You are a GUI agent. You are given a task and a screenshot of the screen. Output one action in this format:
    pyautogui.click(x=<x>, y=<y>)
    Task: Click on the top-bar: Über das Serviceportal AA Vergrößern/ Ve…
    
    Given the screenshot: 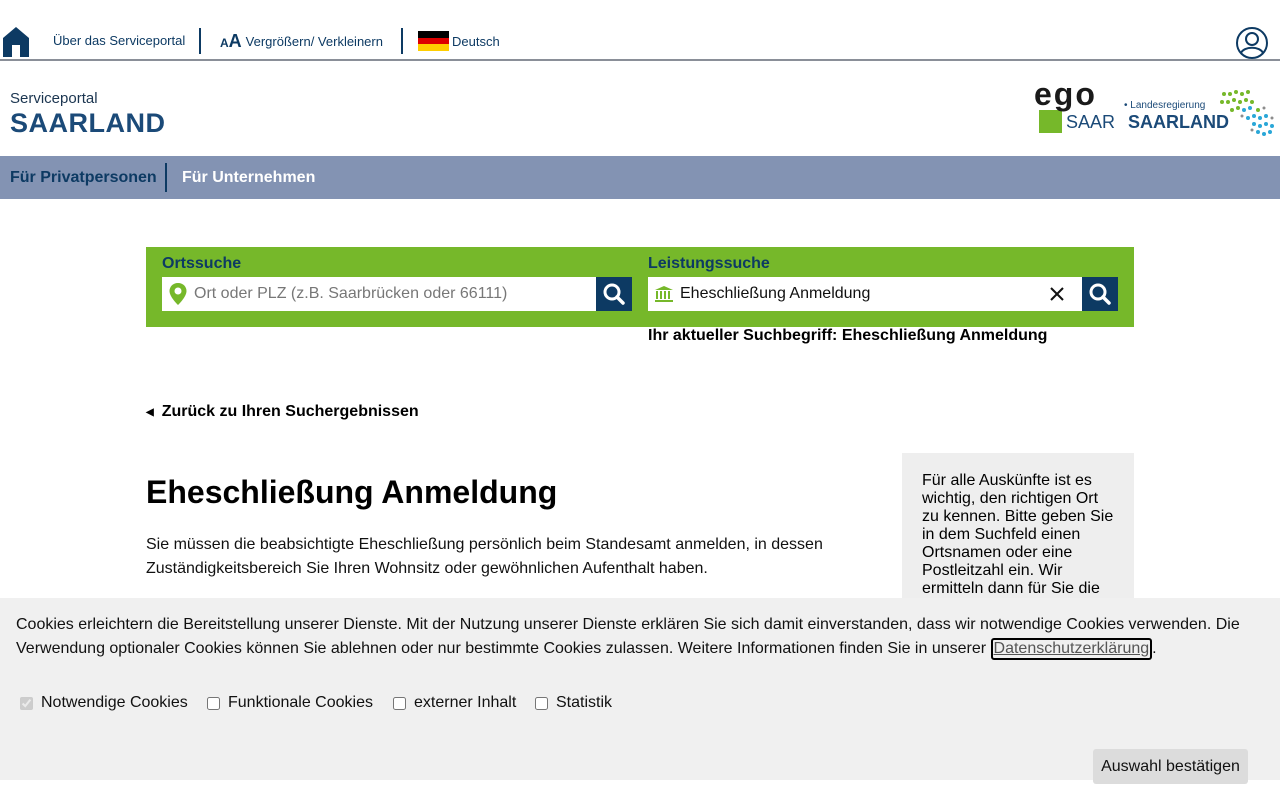 What is the action you would take?
    pyautogui.click(x=640, y=30)
    